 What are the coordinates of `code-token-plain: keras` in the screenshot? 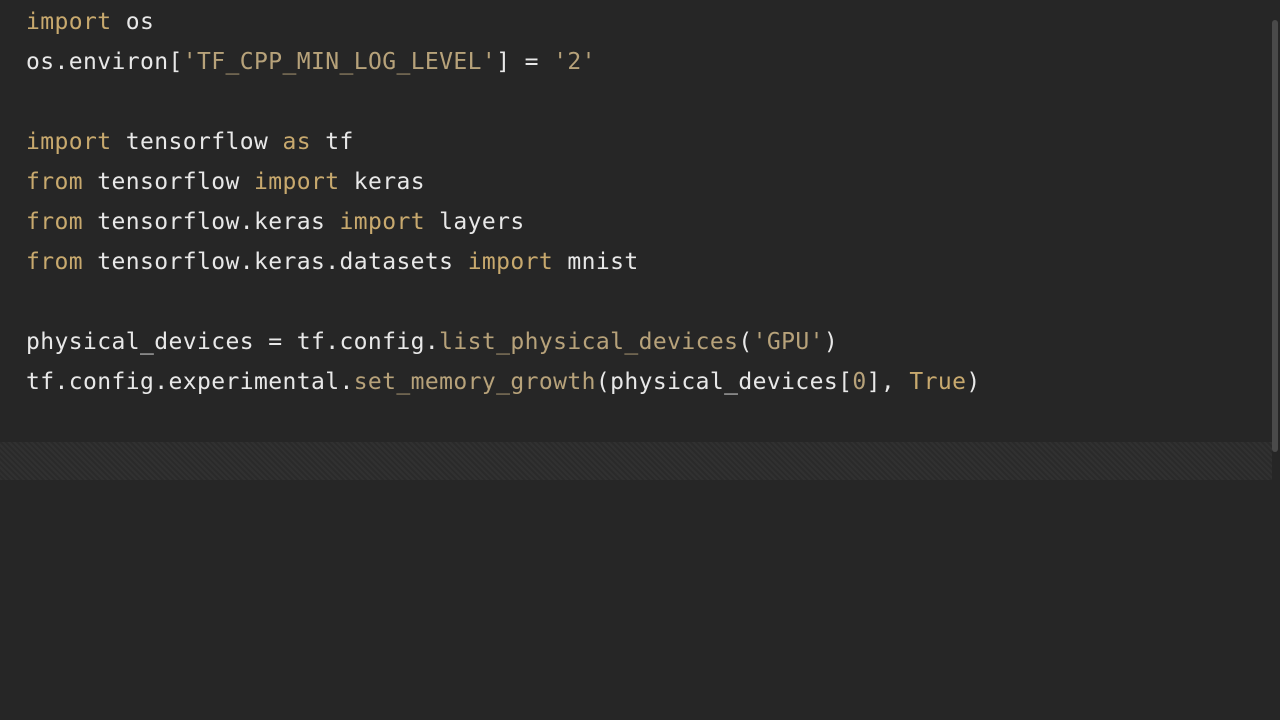 It's located at (382, 182).